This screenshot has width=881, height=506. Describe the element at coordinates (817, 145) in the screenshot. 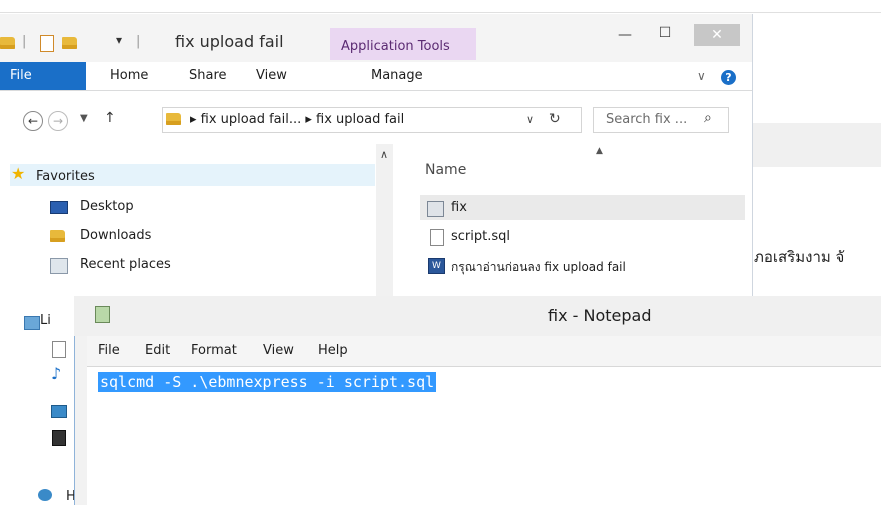

I see `background-strip` at that location.